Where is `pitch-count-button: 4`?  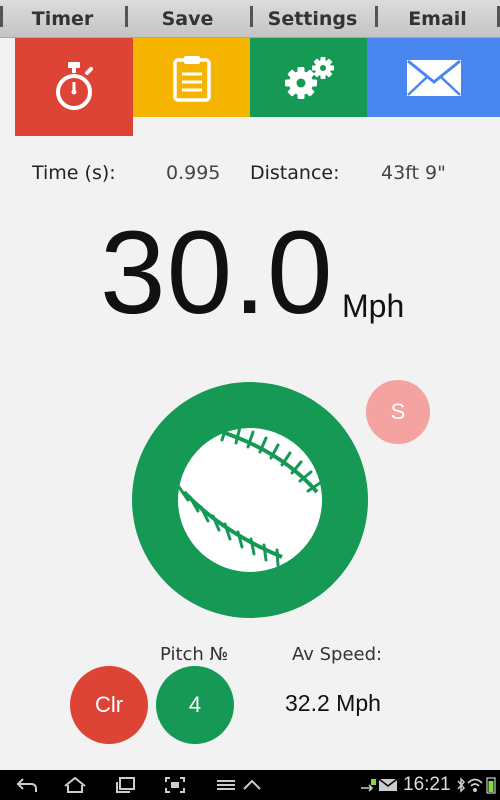 pitch-count-button: 4 is located at coordinates (195, 705).